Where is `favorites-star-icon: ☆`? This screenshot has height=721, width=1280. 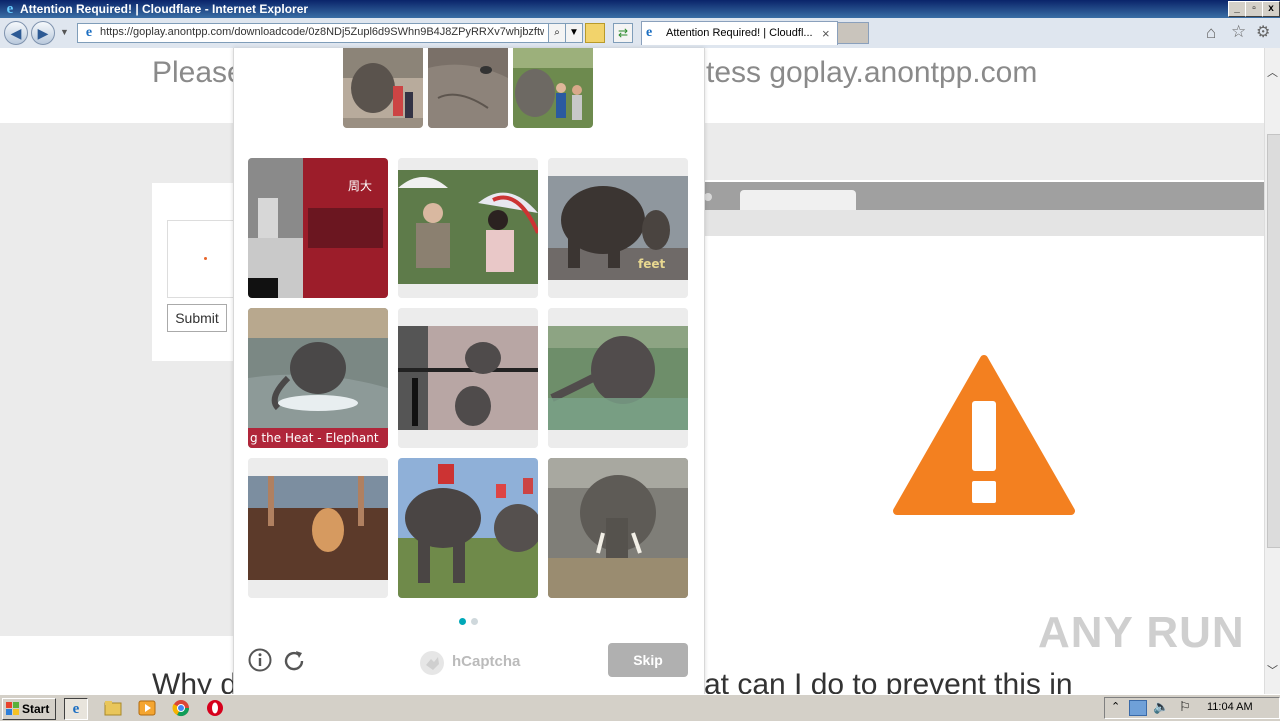
favorites-star-icon: ☆ is located at coordinates (1238, 32).